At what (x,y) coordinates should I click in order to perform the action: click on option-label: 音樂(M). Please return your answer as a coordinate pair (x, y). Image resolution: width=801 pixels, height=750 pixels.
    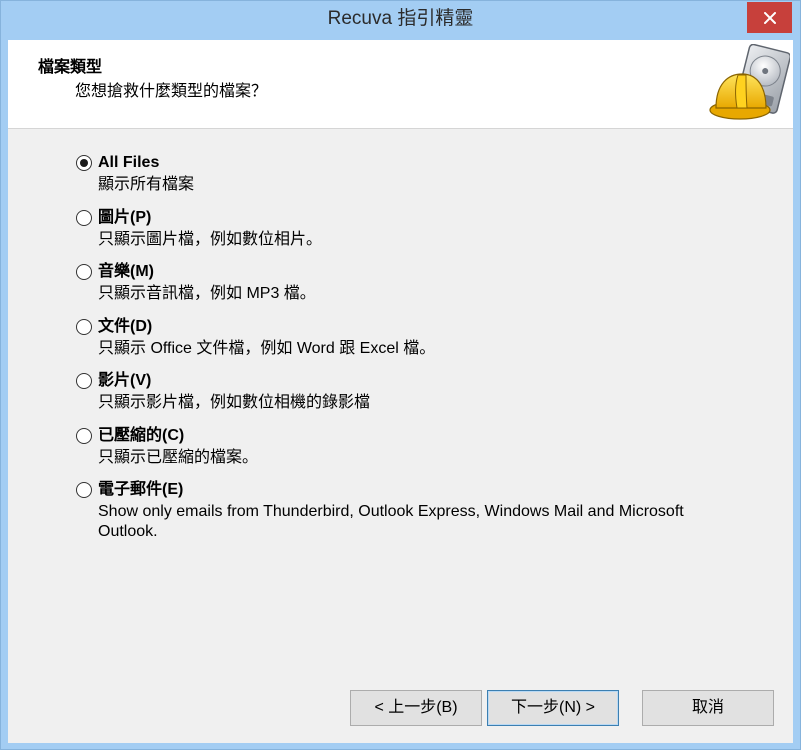
    Looking at the image, I should click on (126, 272).